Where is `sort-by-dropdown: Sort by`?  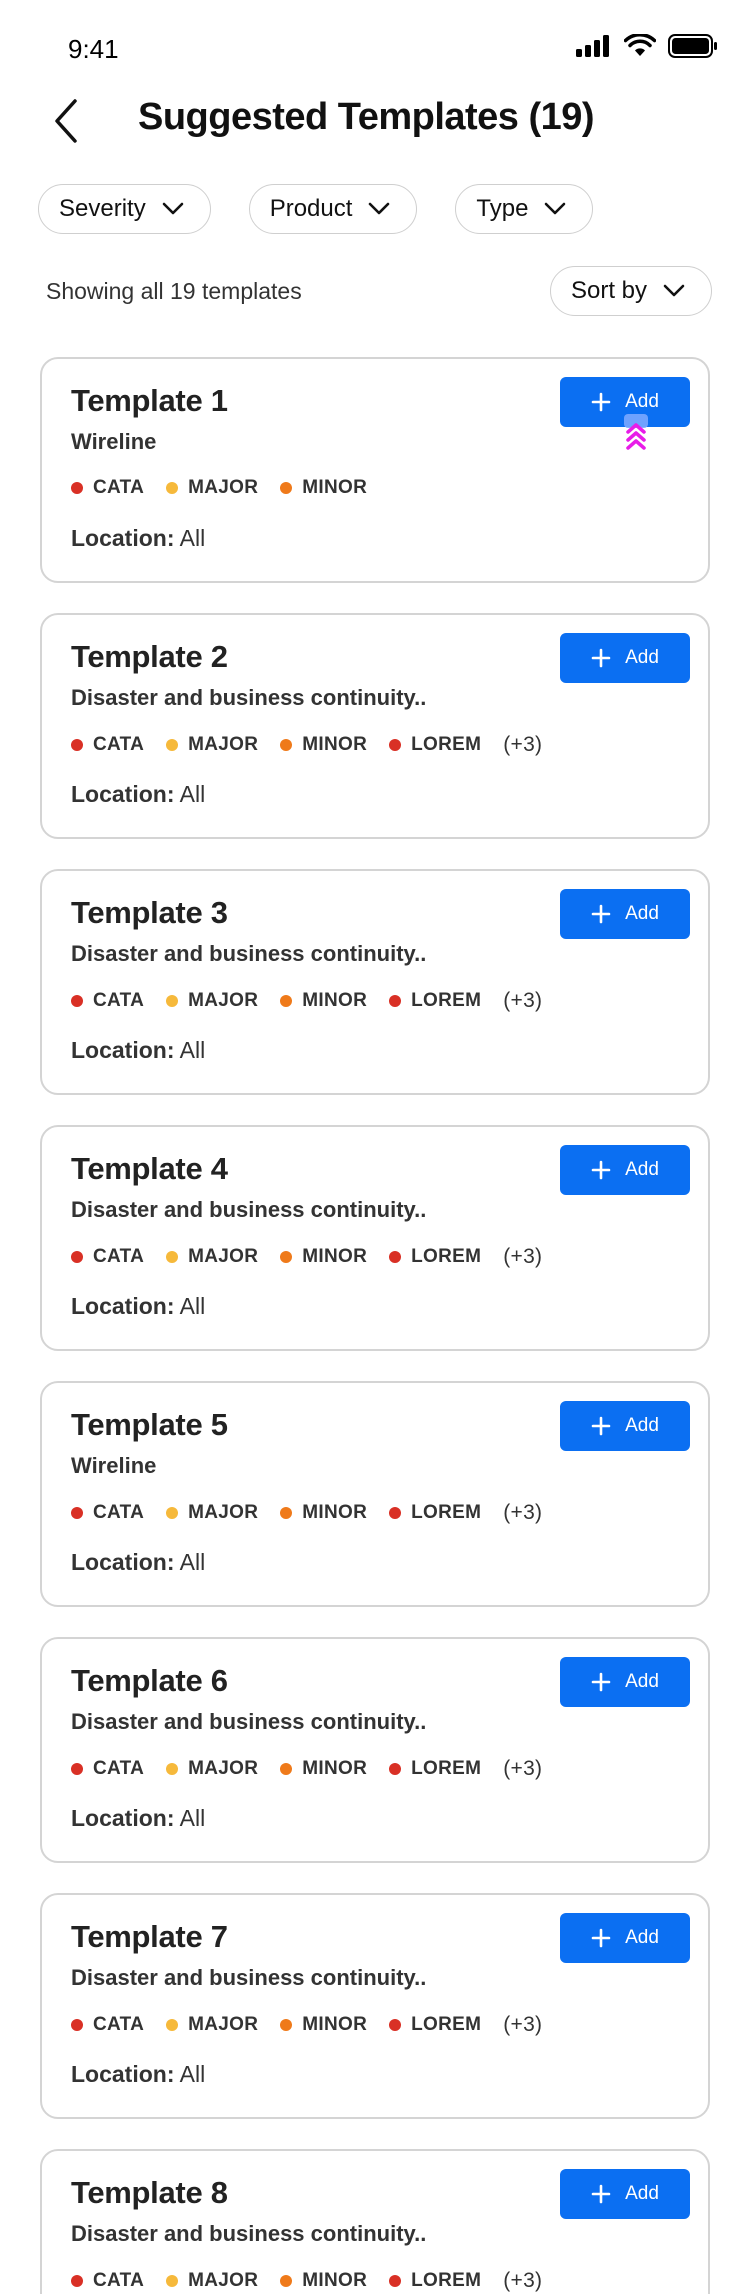 sort-by-dropdown: Sort by is located at coordinates (630, 291).